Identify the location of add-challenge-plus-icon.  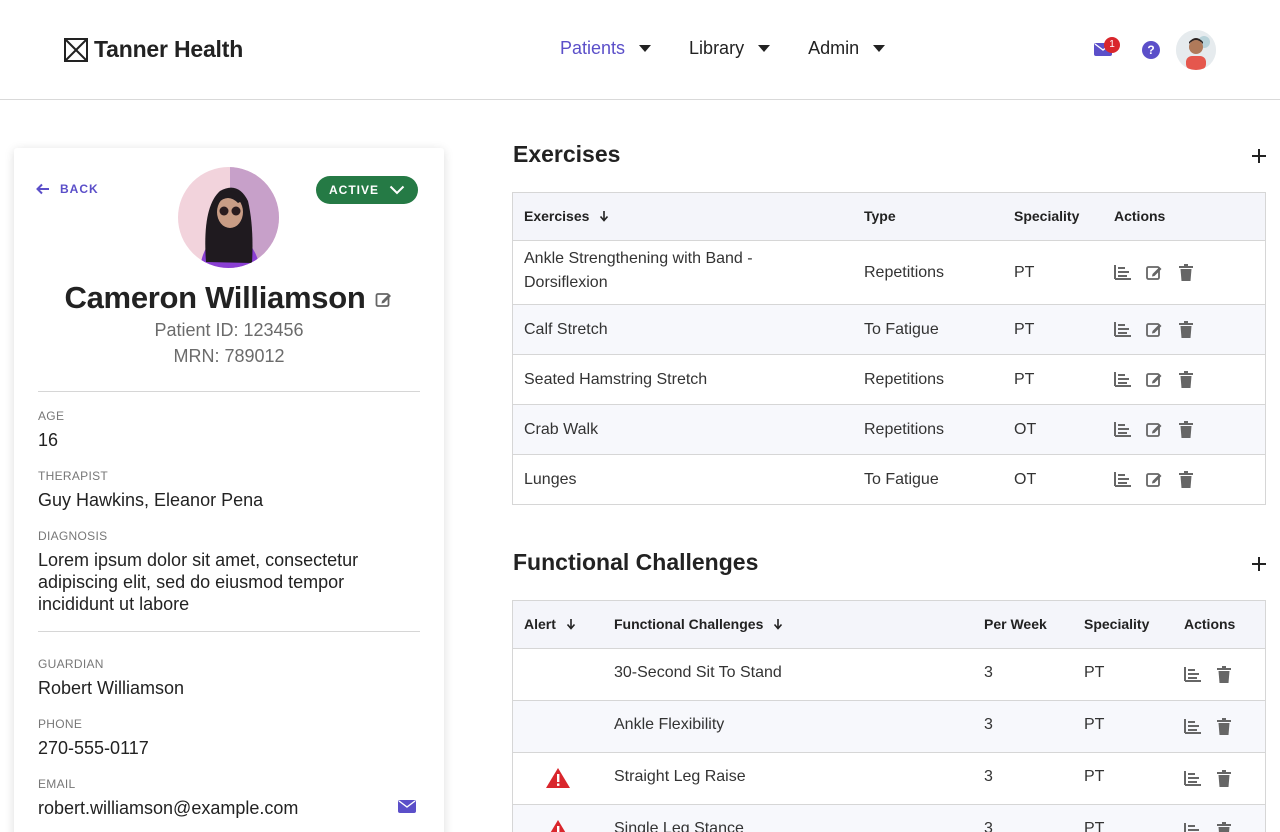
(1259, 564).